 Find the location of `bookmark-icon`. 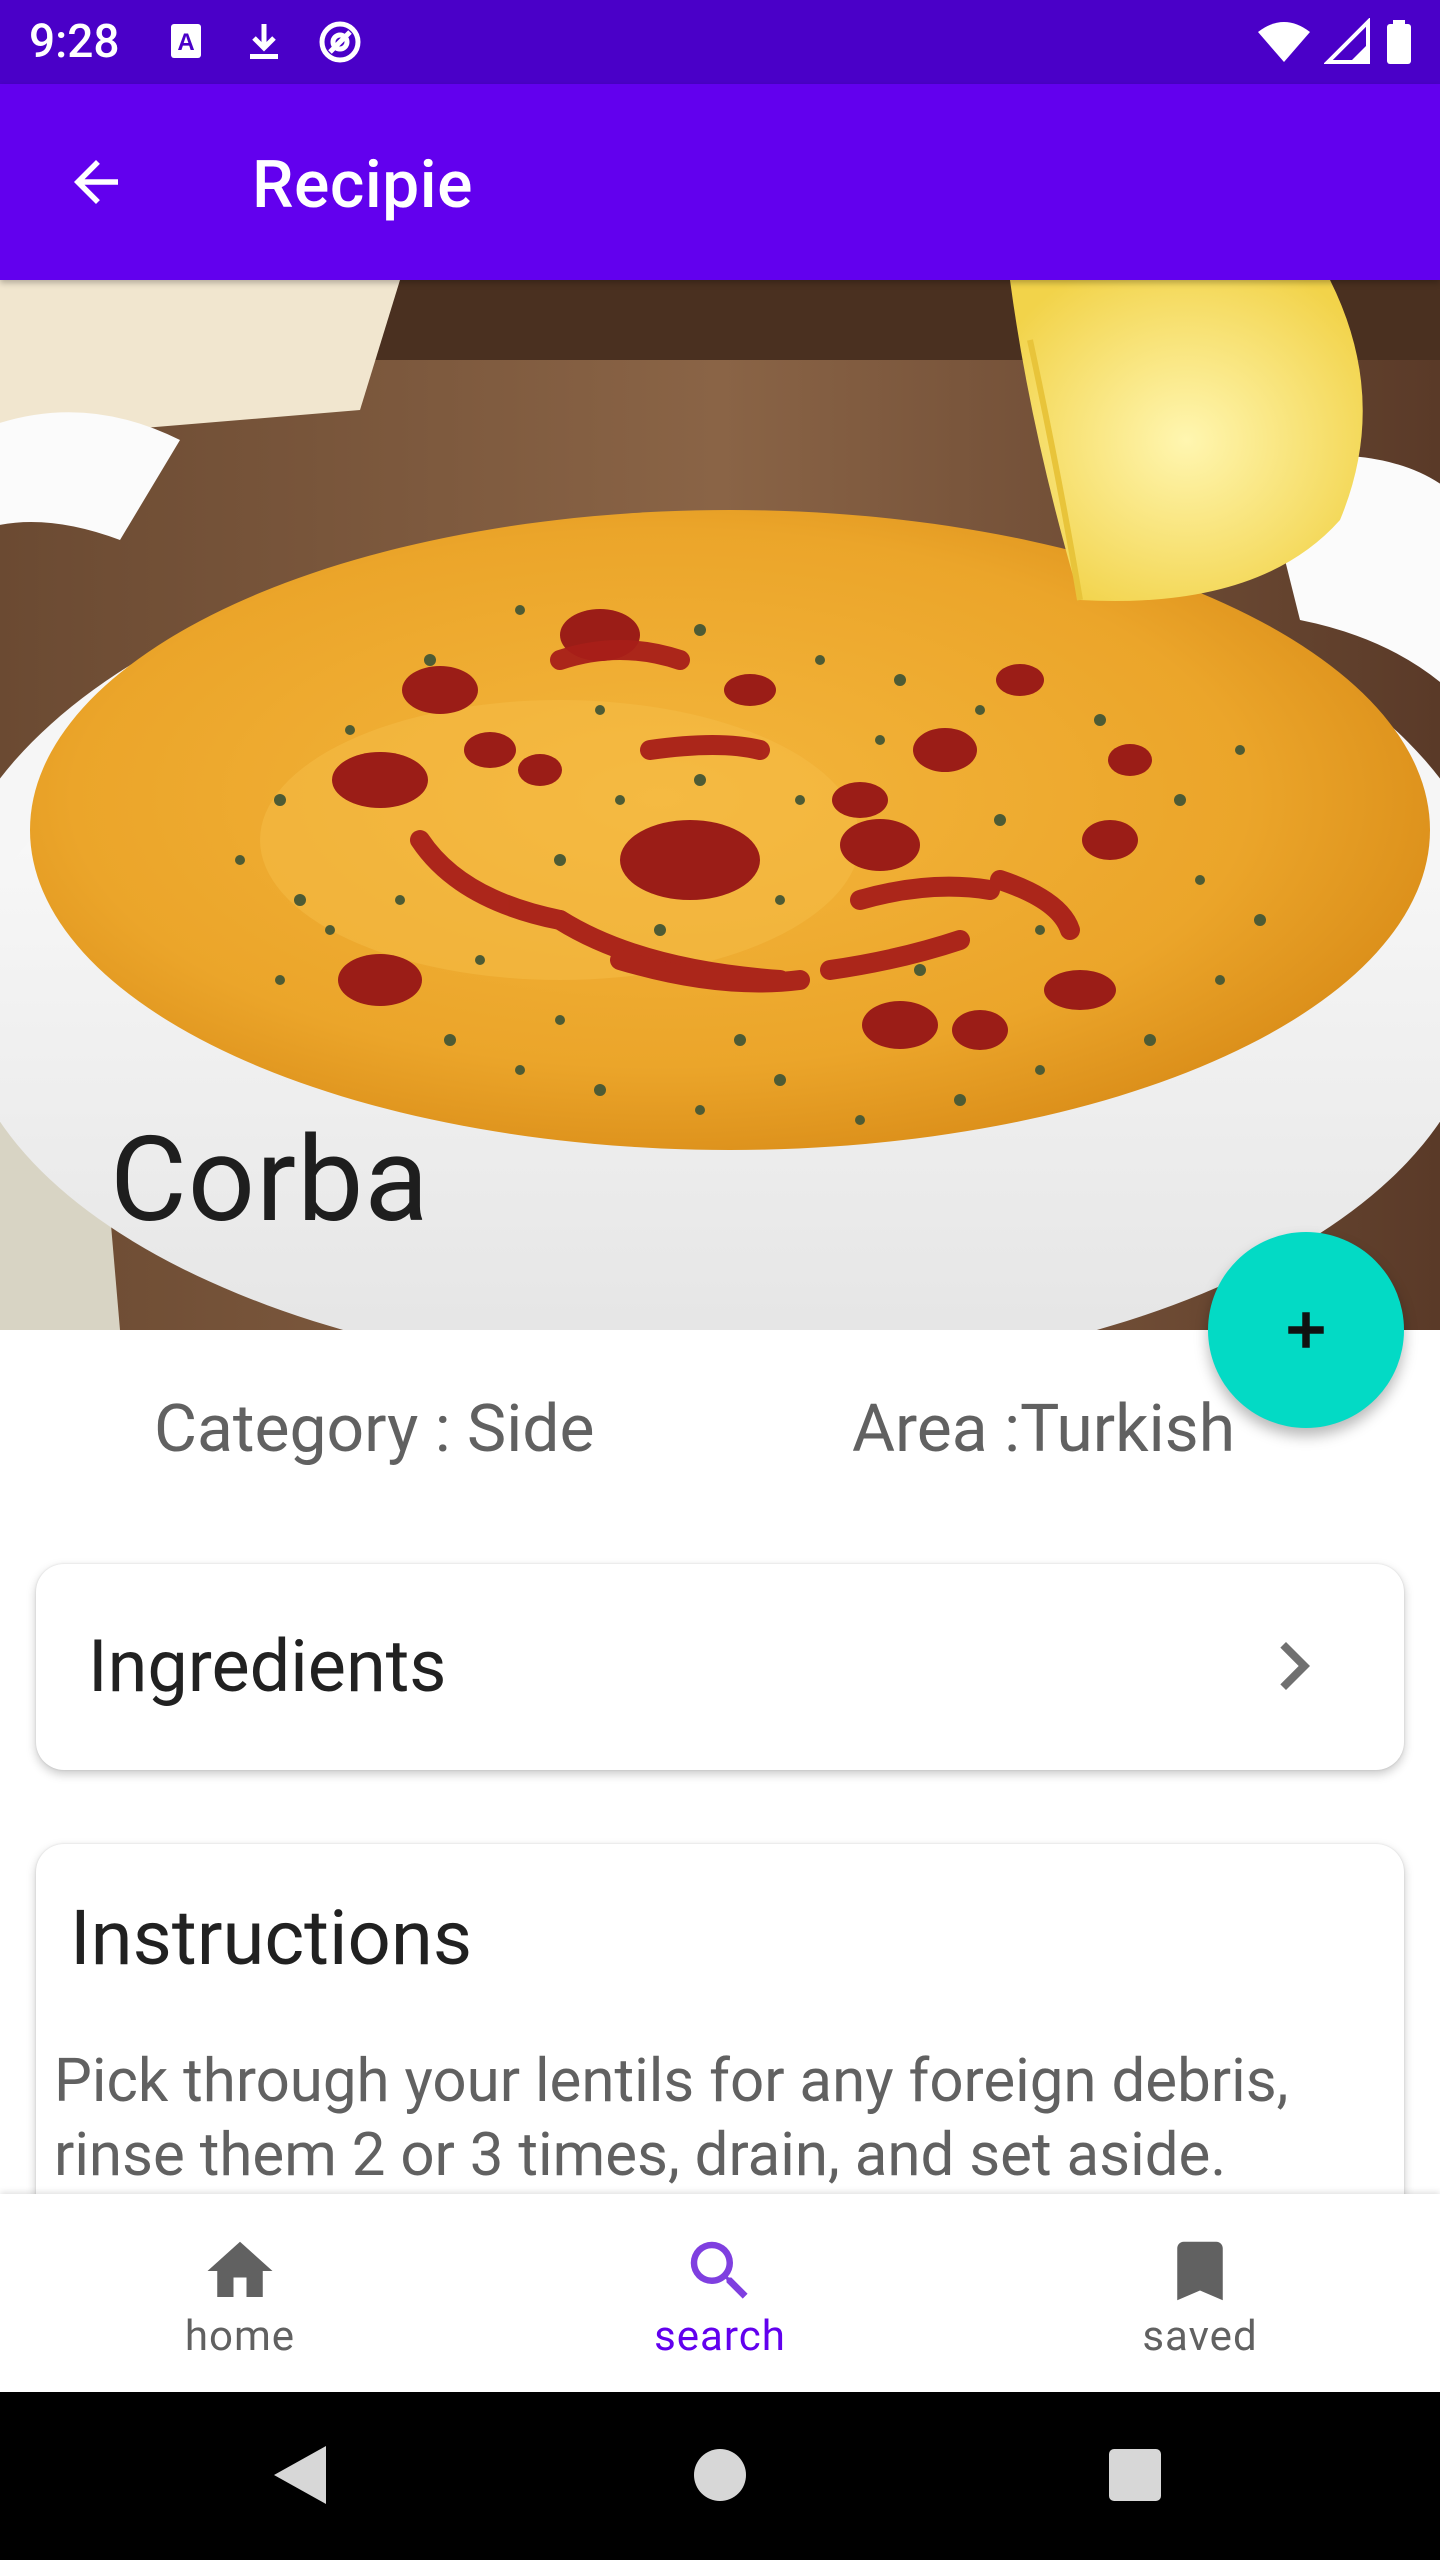

bookmark-icon is located at coordinates (1200, 2271).